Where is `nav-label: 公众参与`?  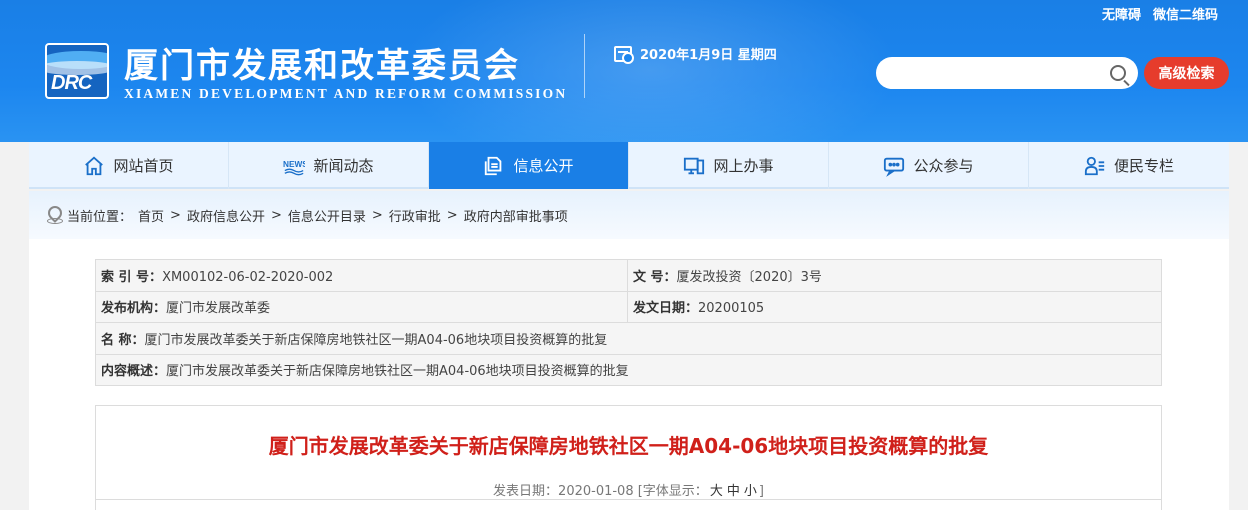 nav-label: 公众参与 is located at coordinates (943, 166).